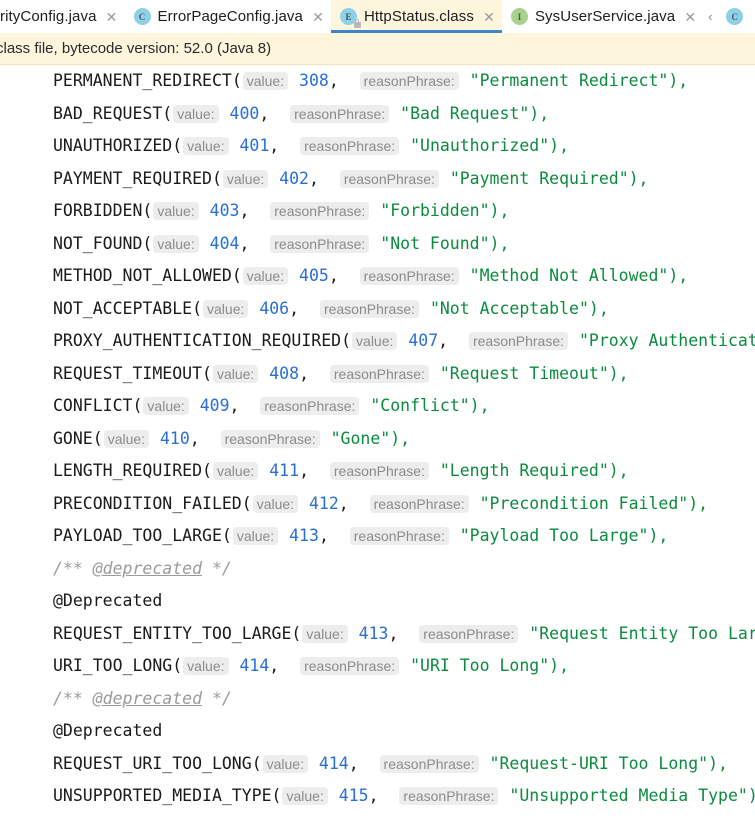  Describe the element at coordinates (710, 16) in the screenshot. I see `tab-scroll-left-icon: ‹` at that location.